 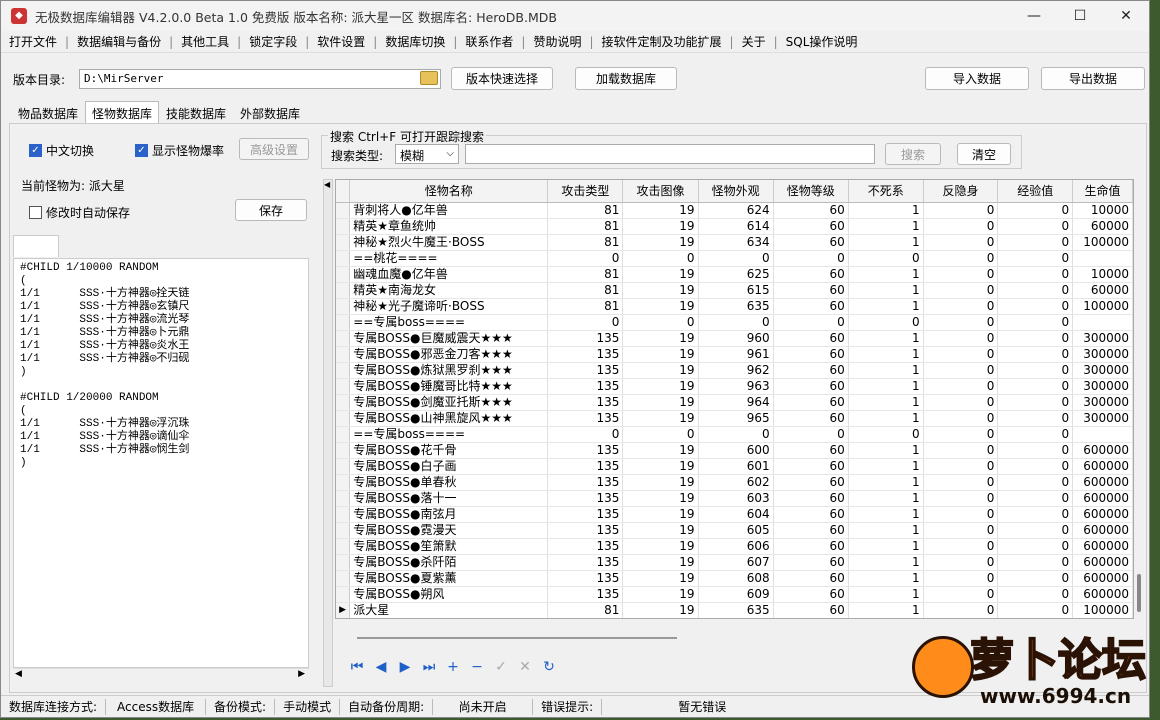 I want to click on table-row: 专属BOSS●笙箫默 135 19 606 60 1 0 0 600000, so click(x=734, y=546).